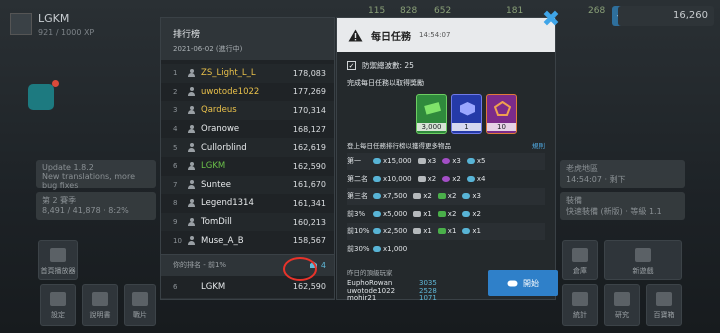 This screenshot has width=720, height=333. I want to click on tier-label: 第二名, so click(357, 178).